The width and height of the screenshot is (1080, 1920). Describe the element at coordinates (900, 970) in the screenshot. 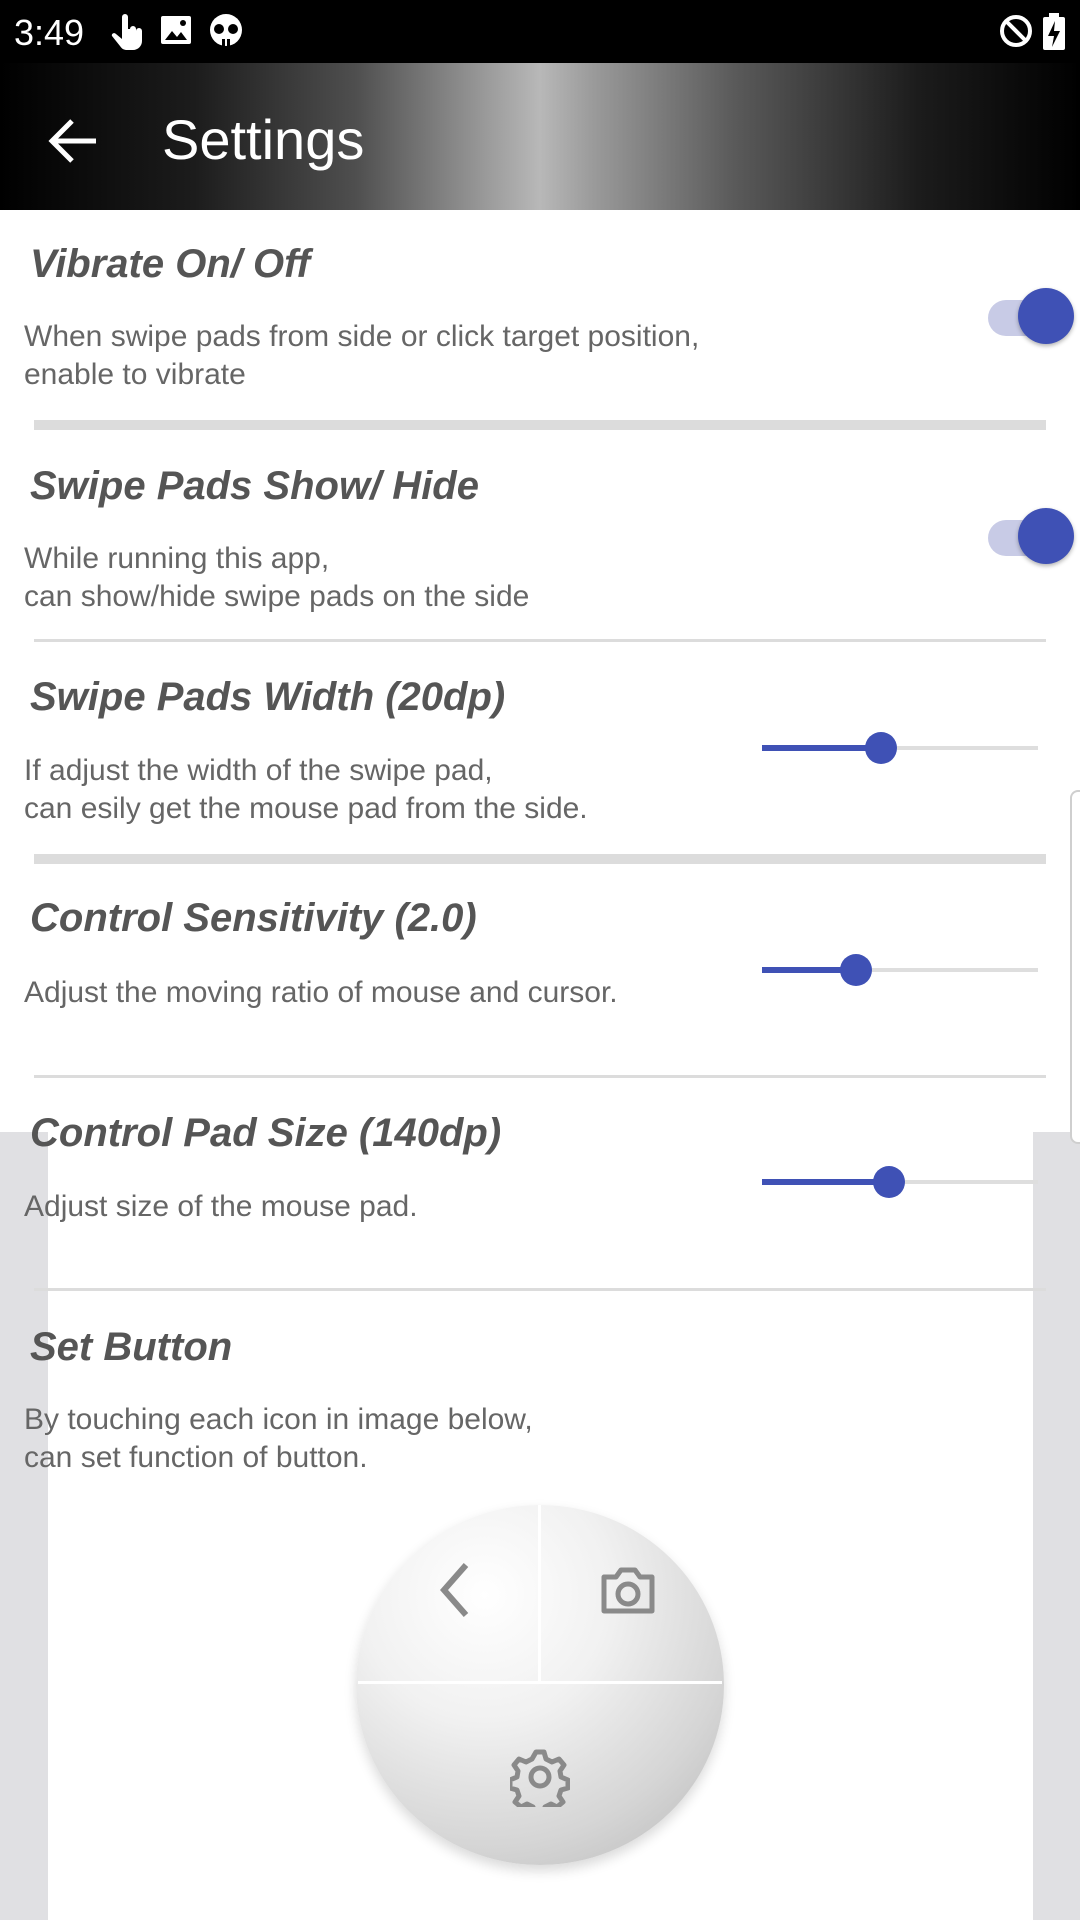

I see `control-sensitivity-slider` at that location.